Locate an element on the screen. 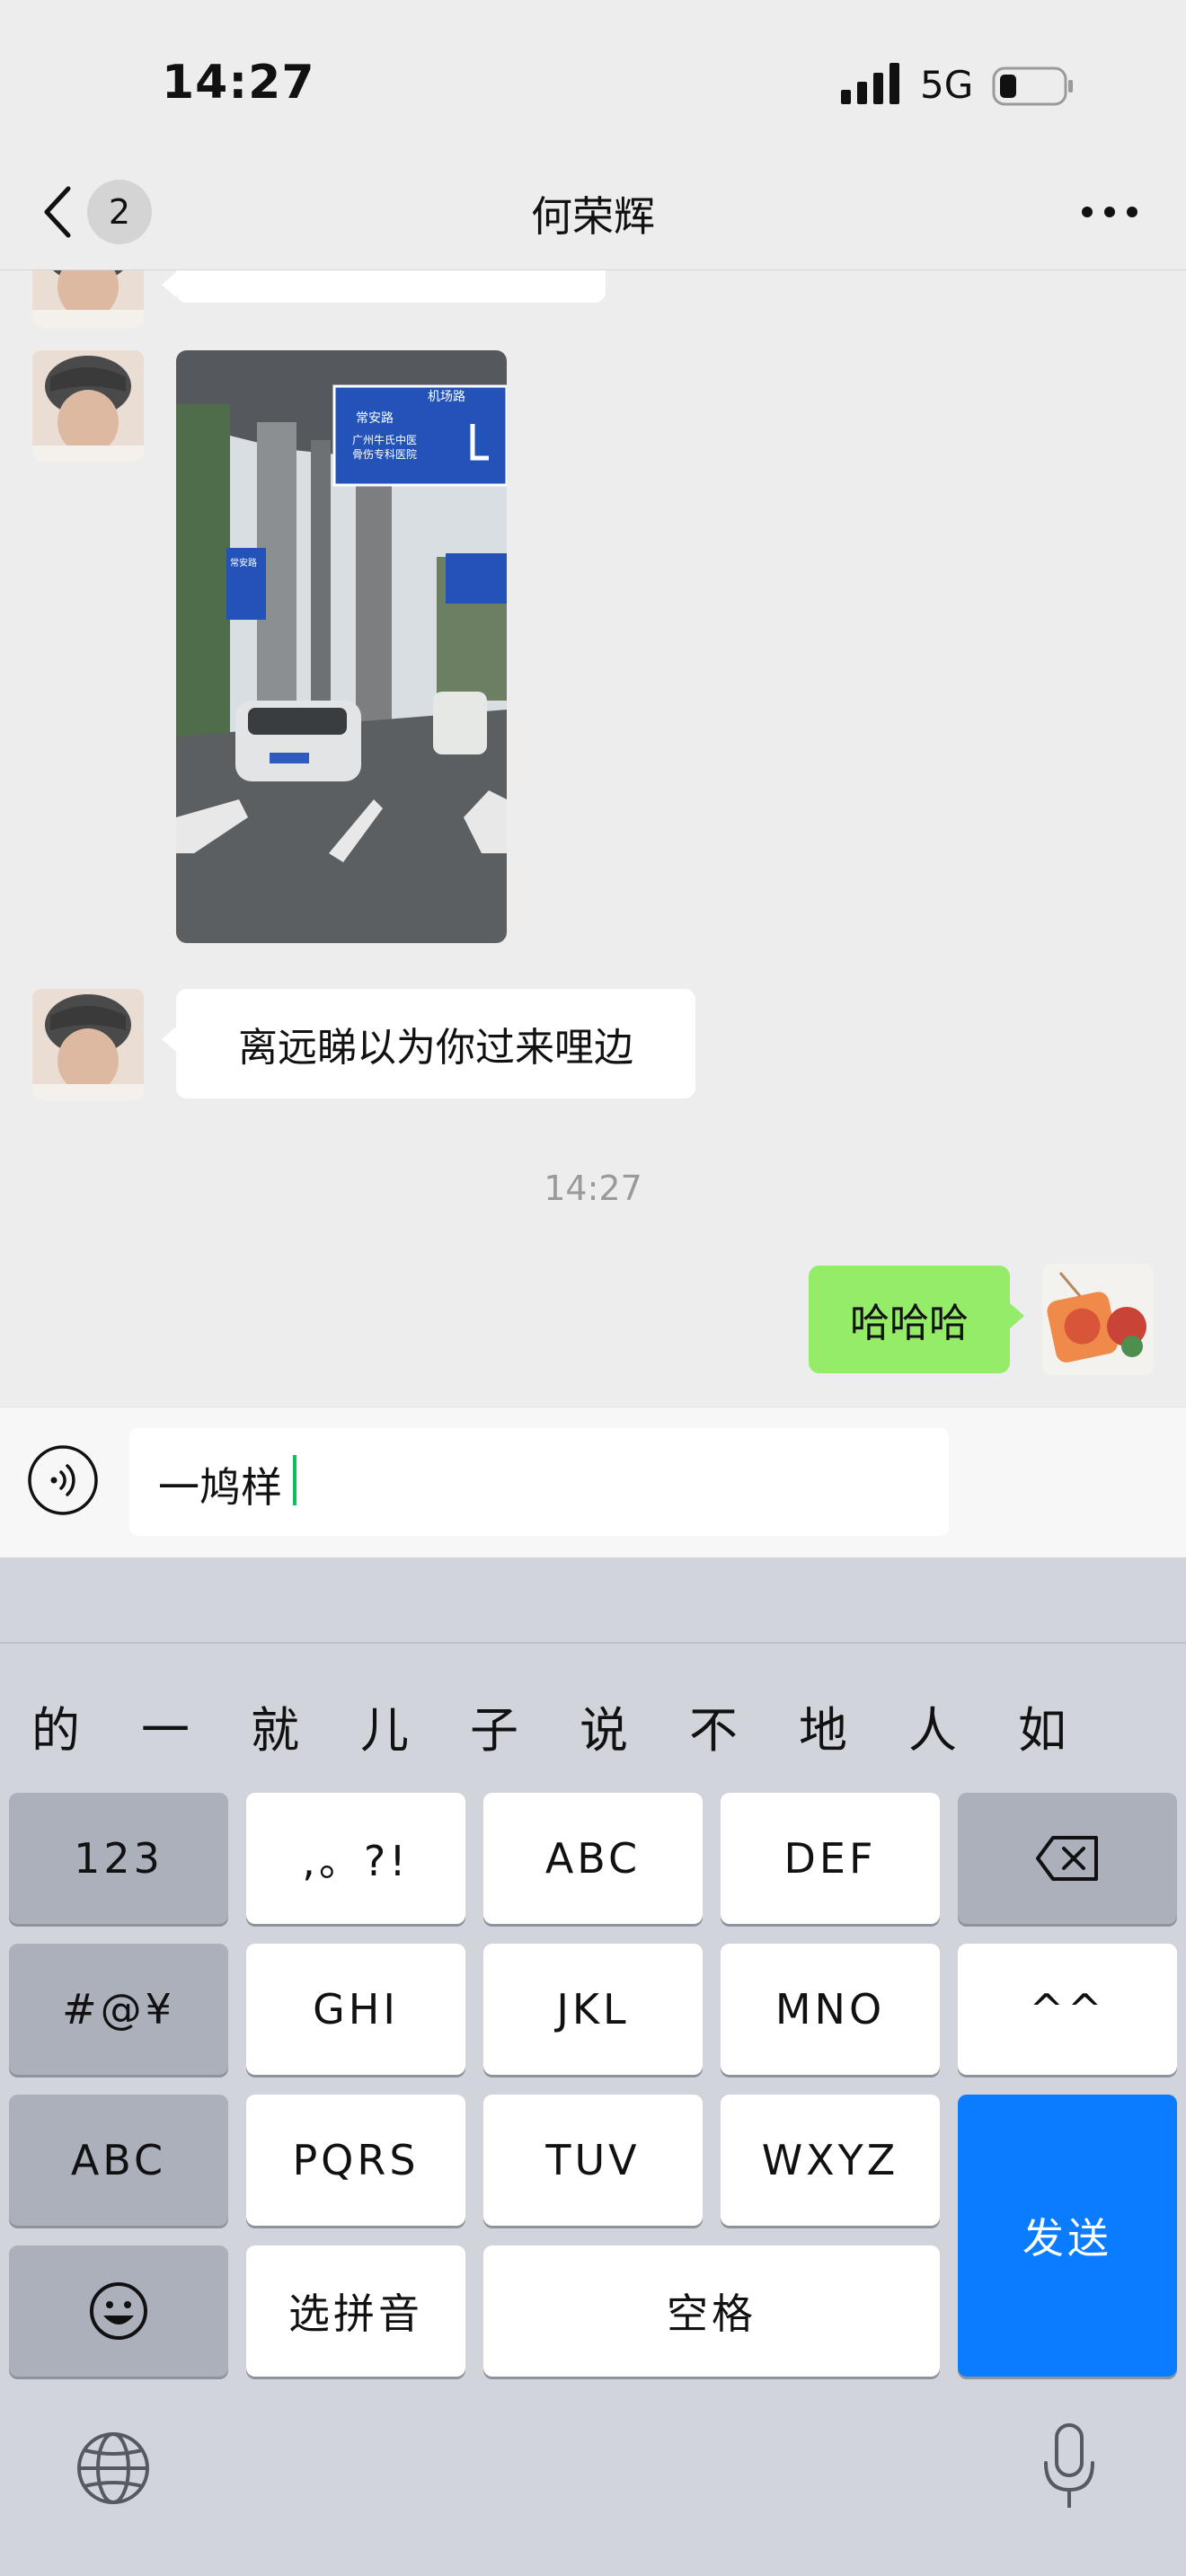 The width and height of the screenshot is (1186, 2576). key-emoji is located at coordinates (118, 2311).